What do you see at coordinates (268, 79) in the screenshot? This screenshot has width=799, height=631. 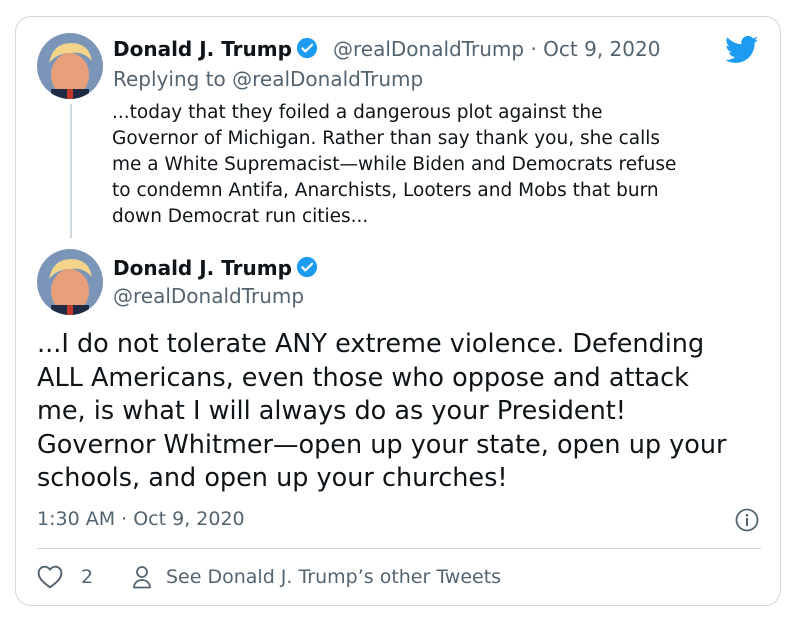 I see `replying-to: Replying to @realDonaldTrump` at bounding box center [268, 79].